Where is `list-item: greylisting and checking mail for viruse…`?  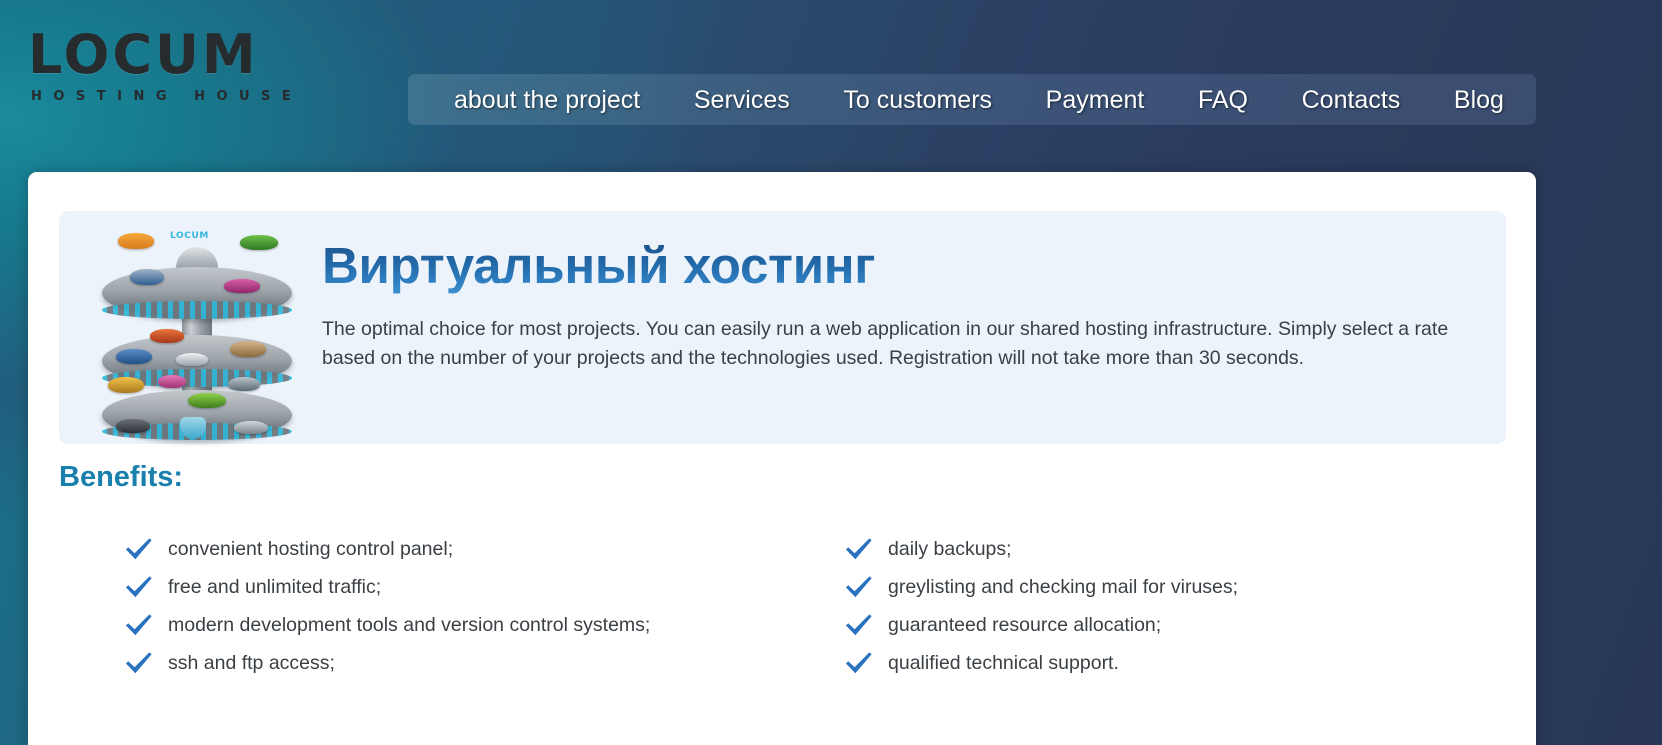 list-item: greylisting and checking mail for viruse… is located at coordinates (1179, 587).